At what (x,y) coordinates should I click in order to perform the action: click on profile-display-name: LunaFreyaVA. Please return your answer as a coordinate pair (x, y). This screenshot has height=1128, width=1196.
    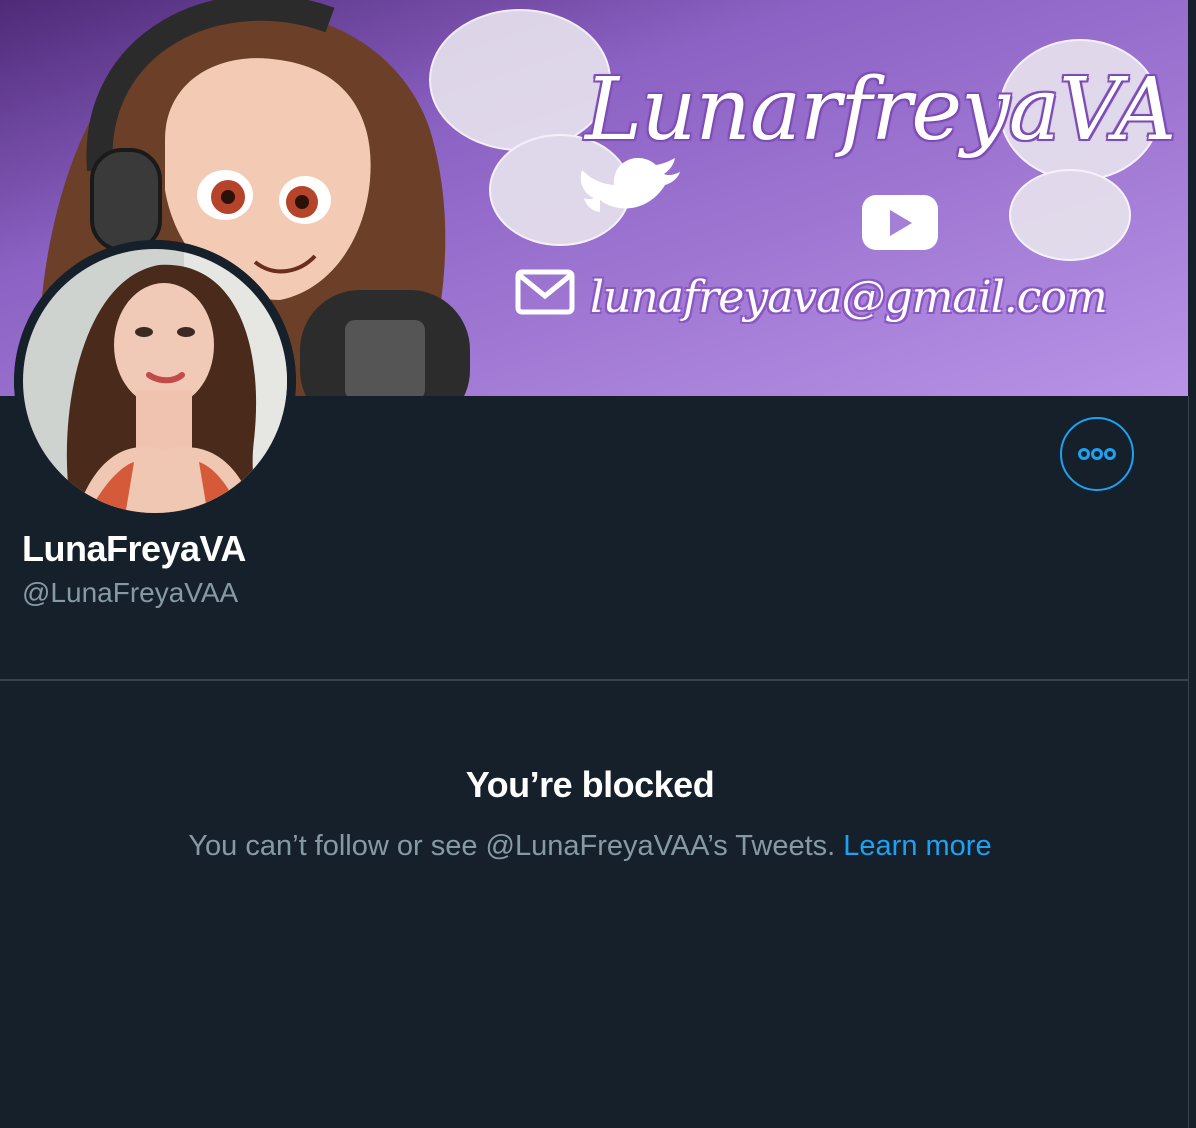
    Looking at the image, I should click on (134, 548).